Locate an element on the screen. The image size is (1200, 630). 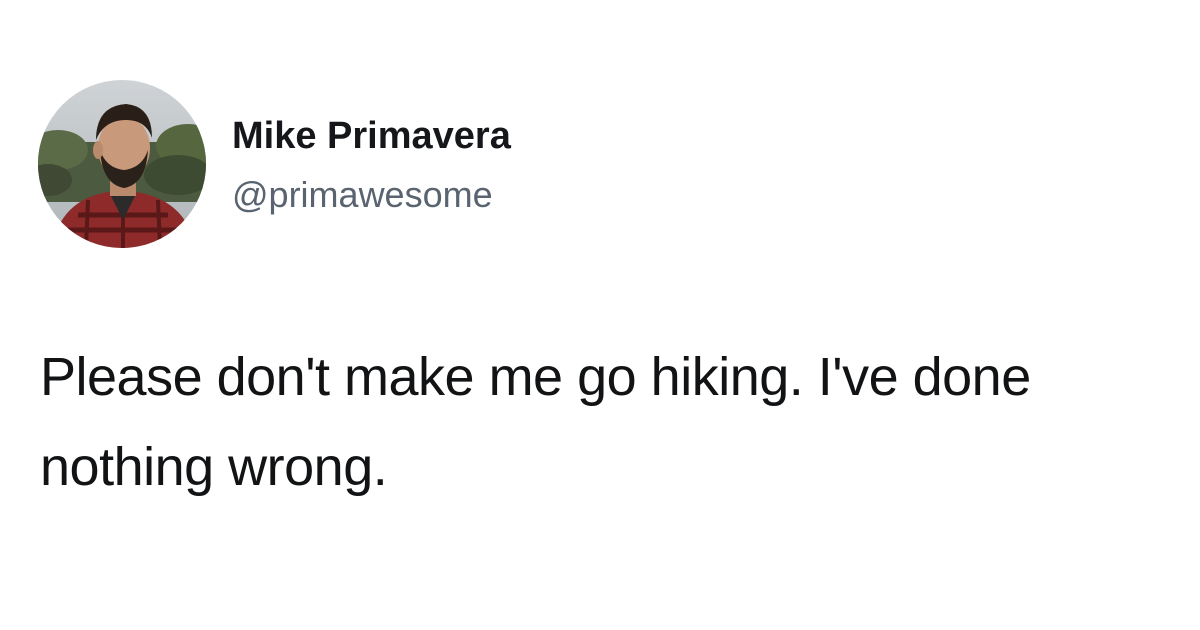
author-handle: @primawesome is located at coordinates (362, 195).